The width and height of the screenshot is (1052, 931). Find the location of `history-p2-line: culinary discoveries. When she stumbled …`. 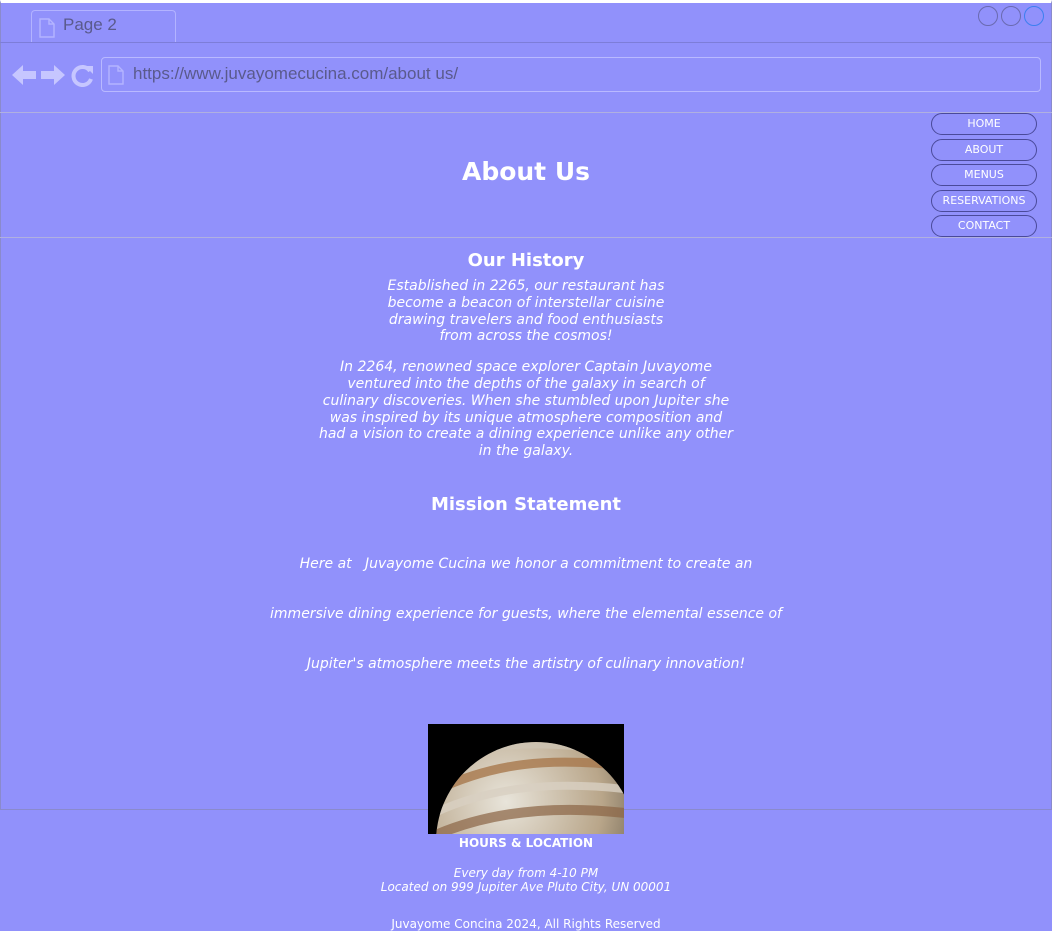

history-p2-line: culinary discoveries. When she stumbled … is located at coordinates (526, 400).